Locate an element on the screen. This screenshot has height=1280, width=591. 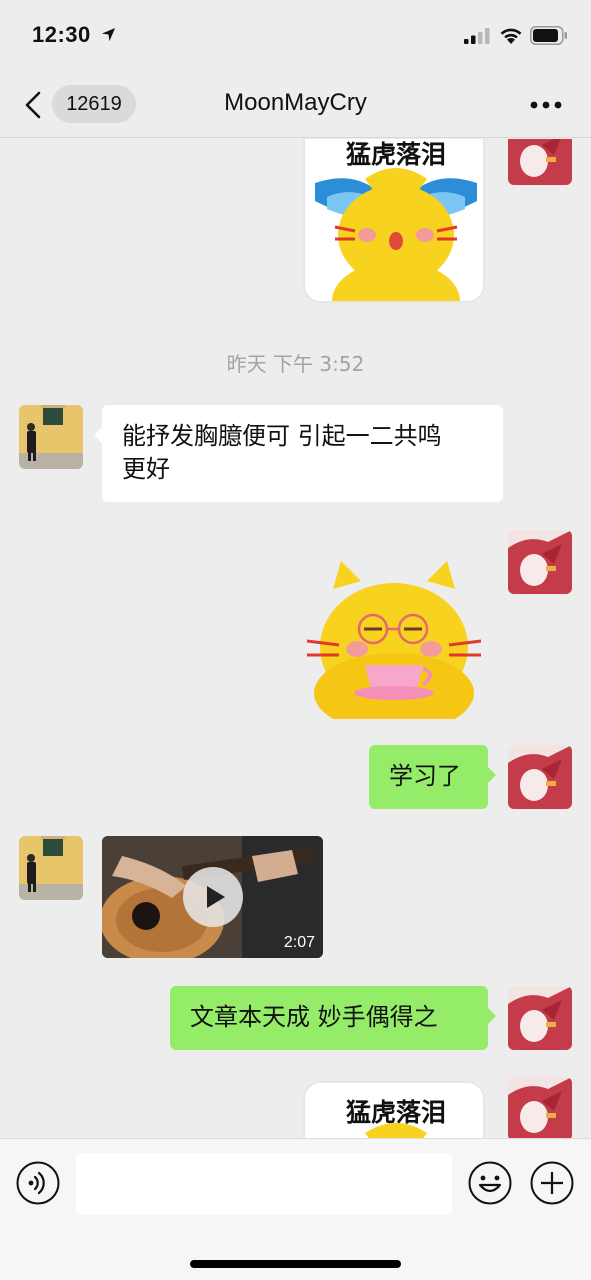
video-message: 2:07 is located at coordinates (212, 897).